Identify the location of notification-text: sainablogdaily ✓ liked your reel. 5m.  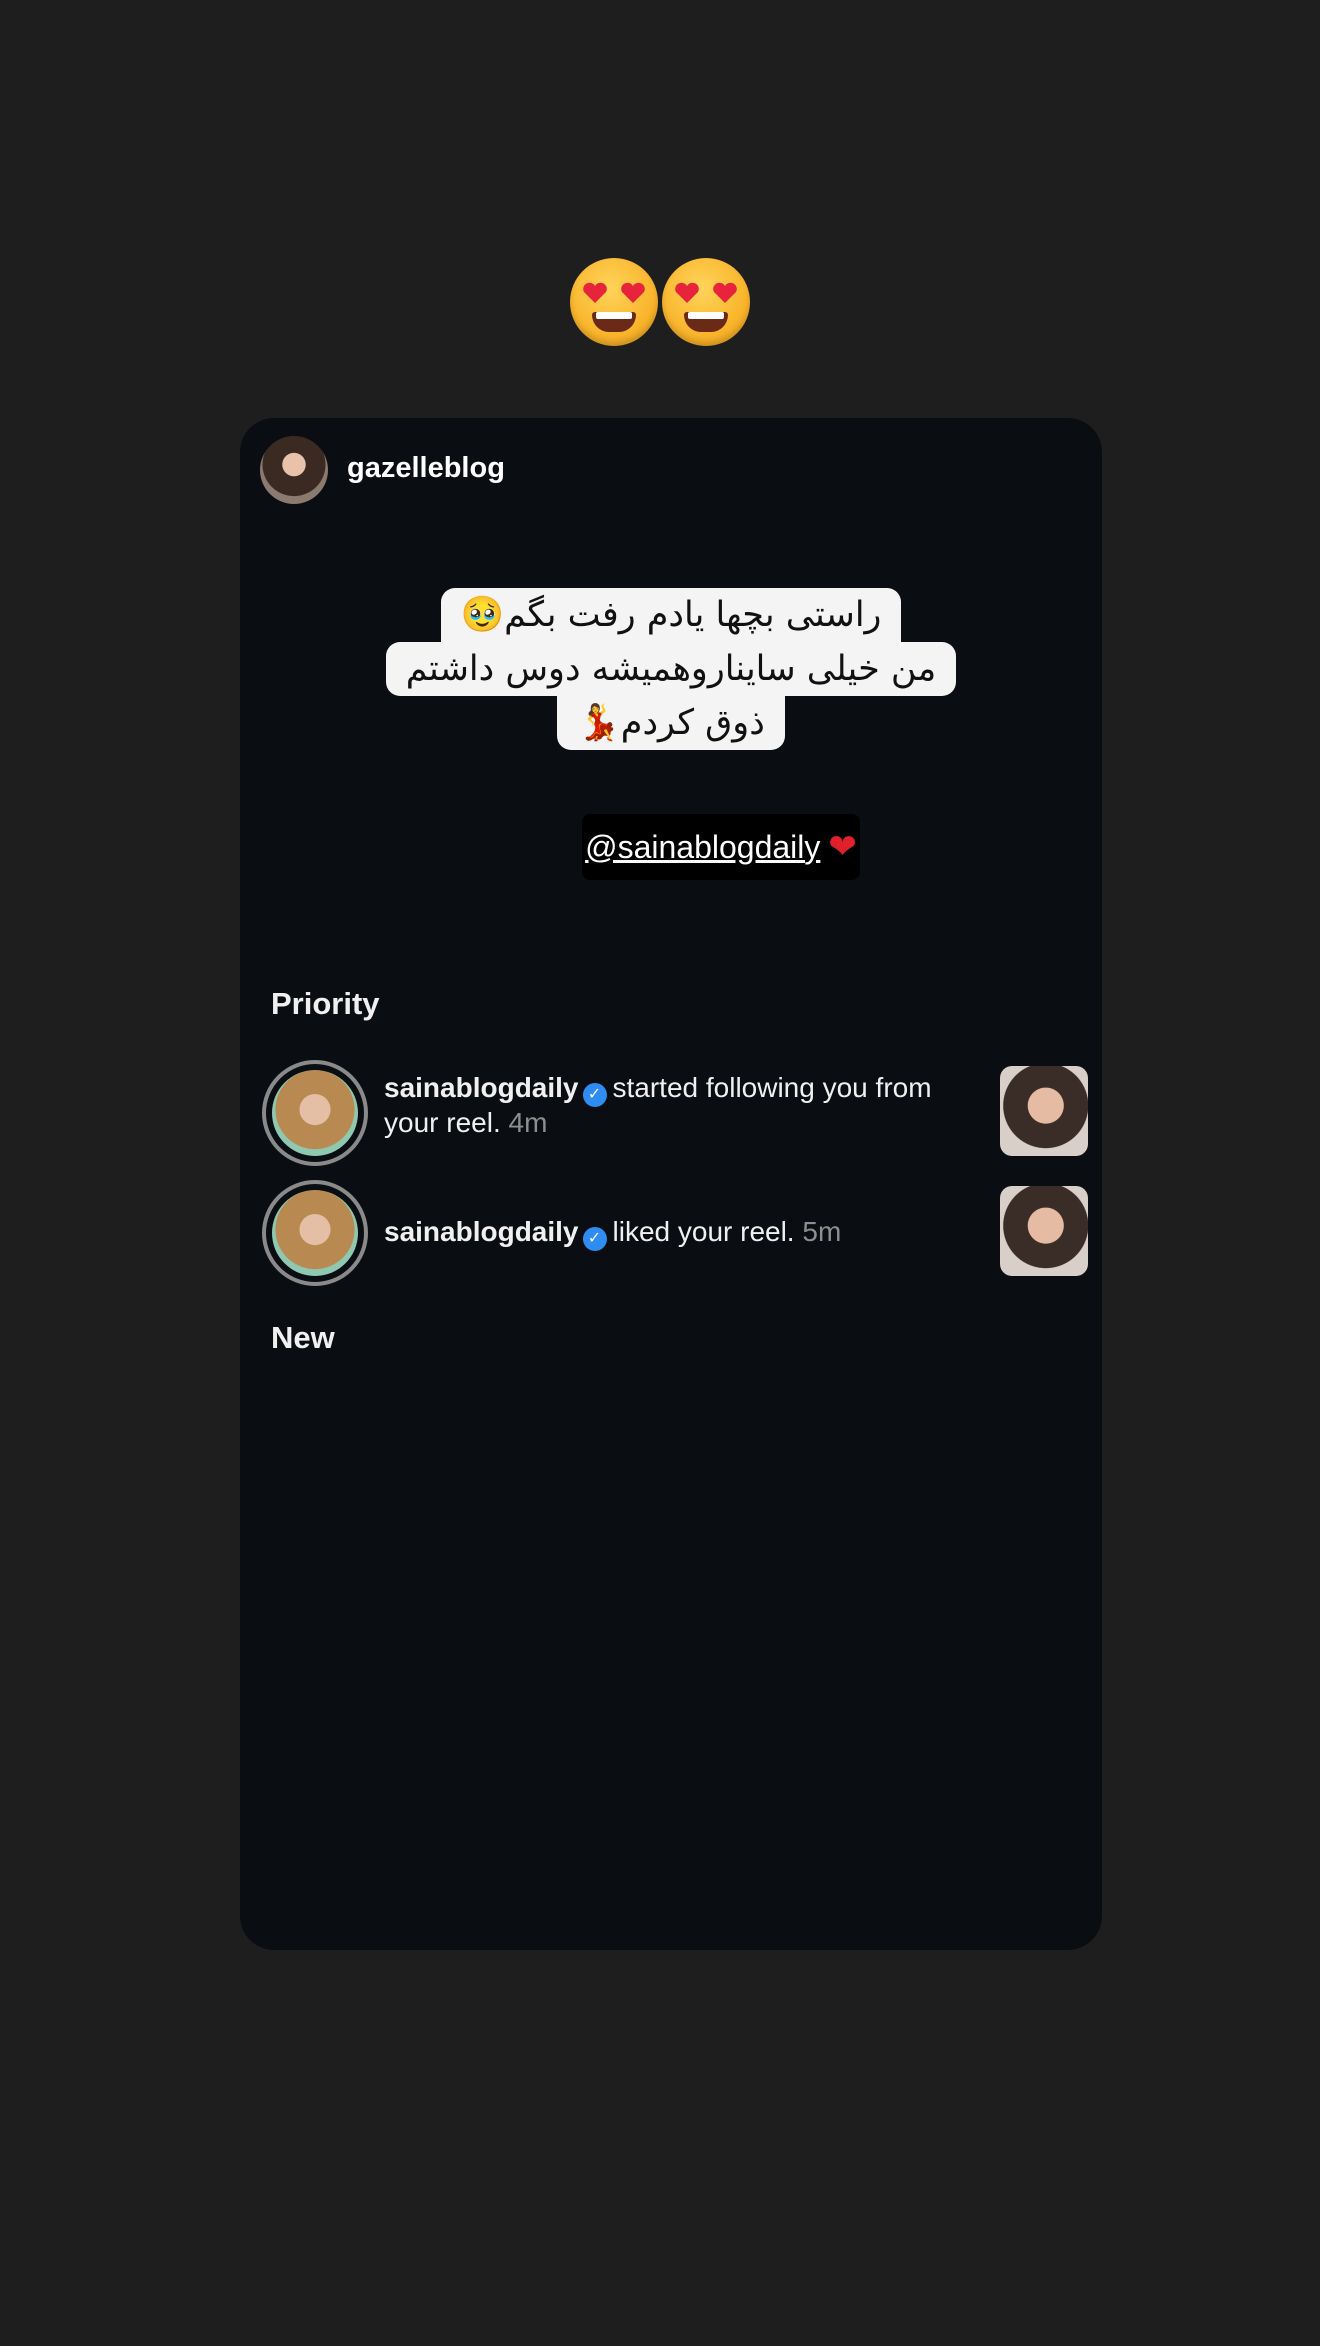
(674, 1233).